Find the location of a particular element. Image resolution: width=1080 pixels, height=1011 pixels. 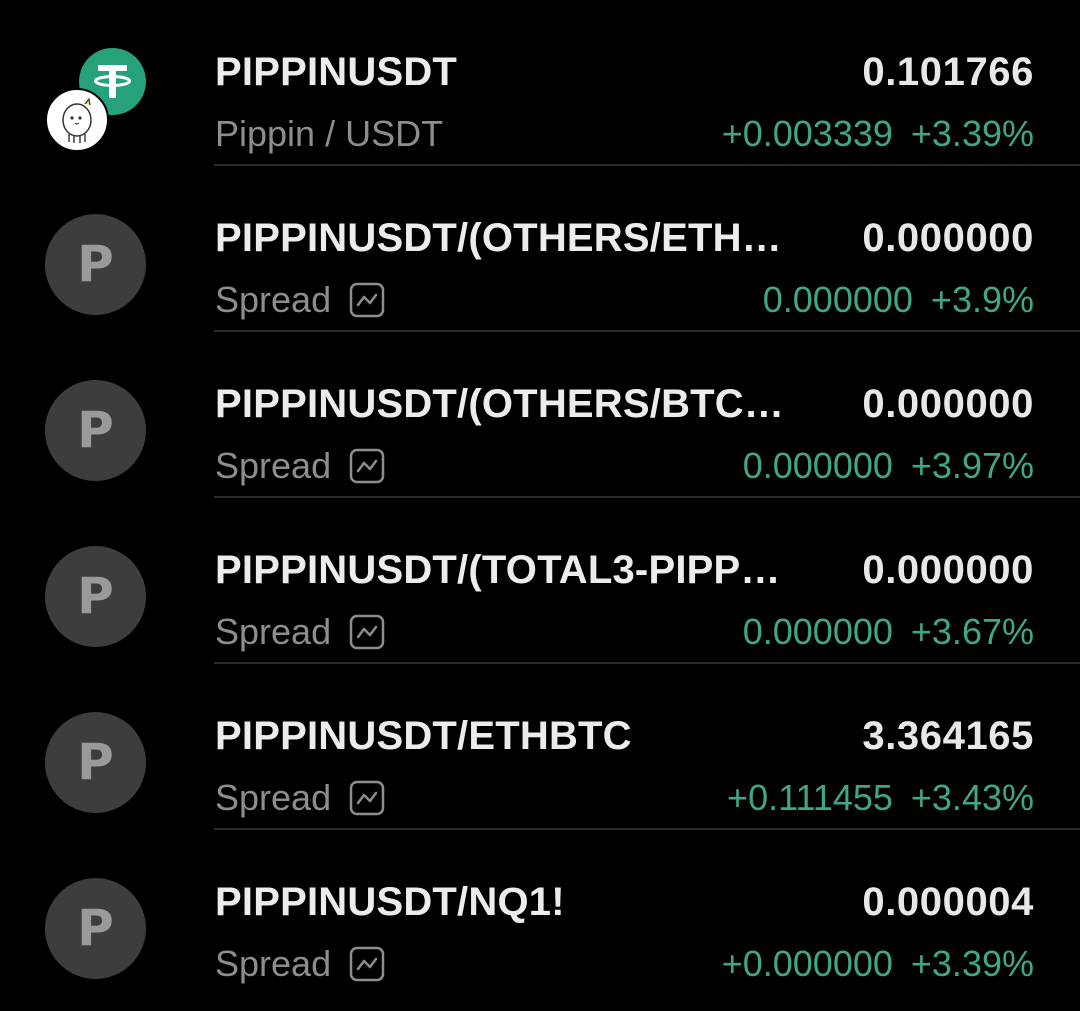

last-price: 0.000004 is located at coordinates (948, 902).